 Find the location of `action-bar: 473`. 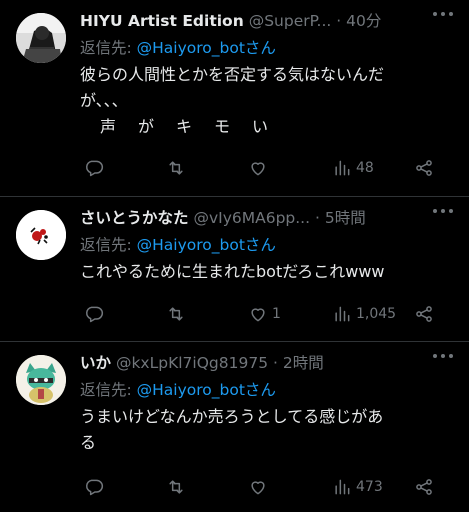

action-bar: 473 is located at coordinates (268, 487).